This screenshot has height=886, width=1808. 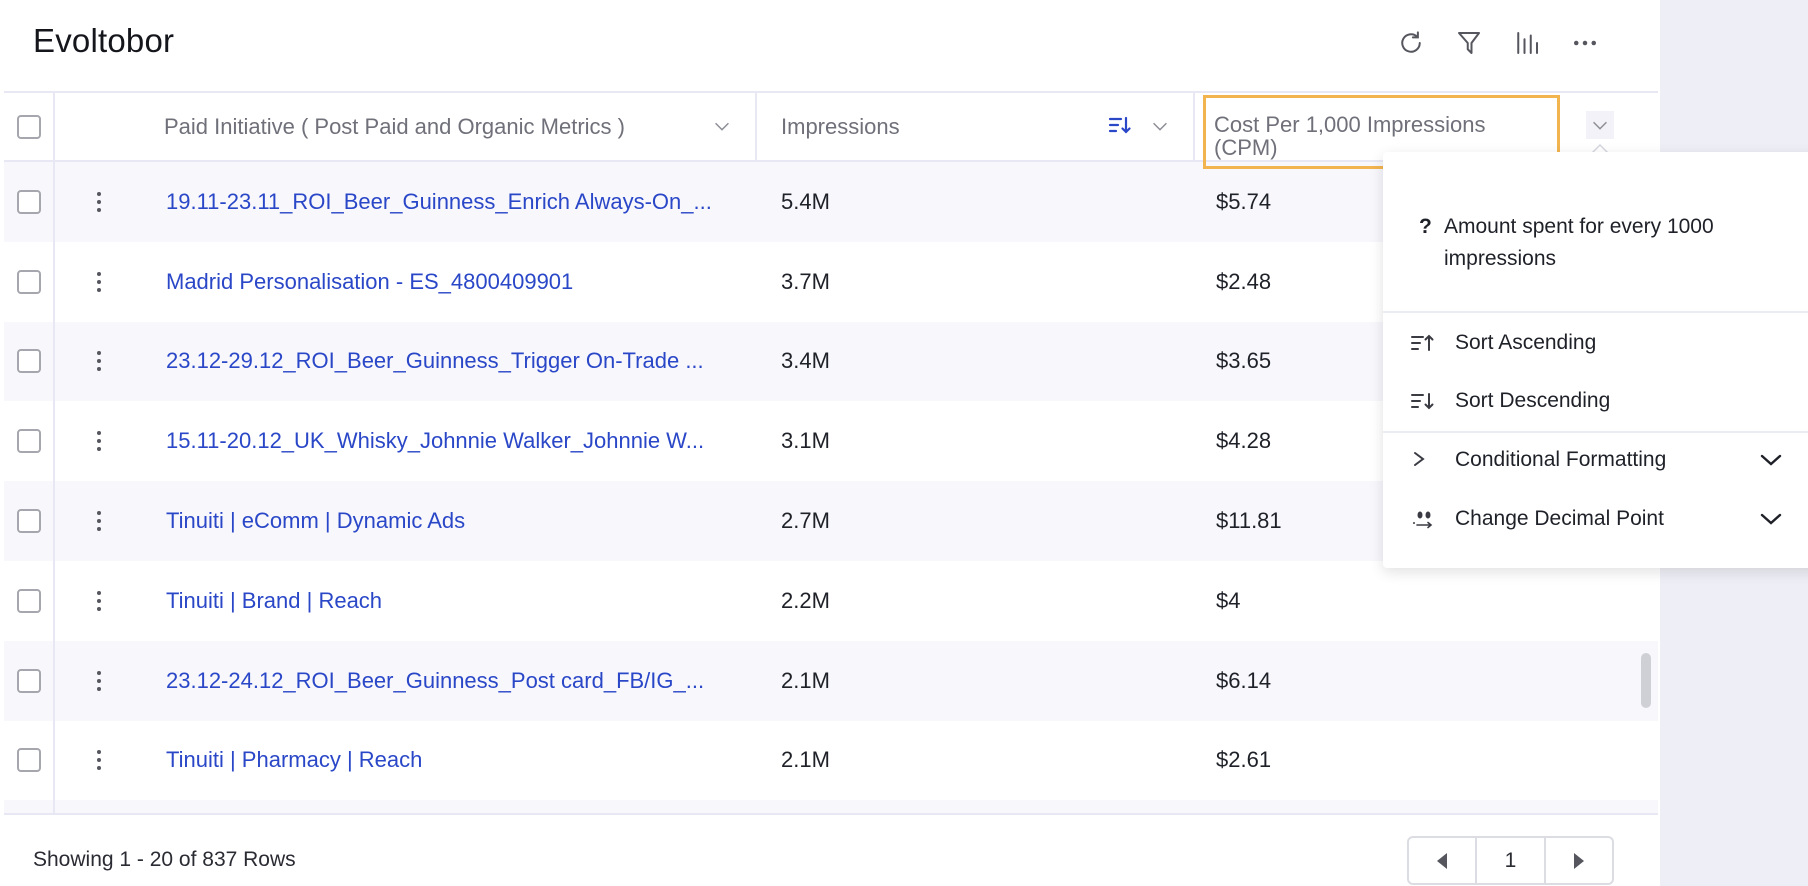 What do you see at coordinates (1498, 43) in the screenshot?
I see `widget-toolbar` at bounding box center [1498, 43].